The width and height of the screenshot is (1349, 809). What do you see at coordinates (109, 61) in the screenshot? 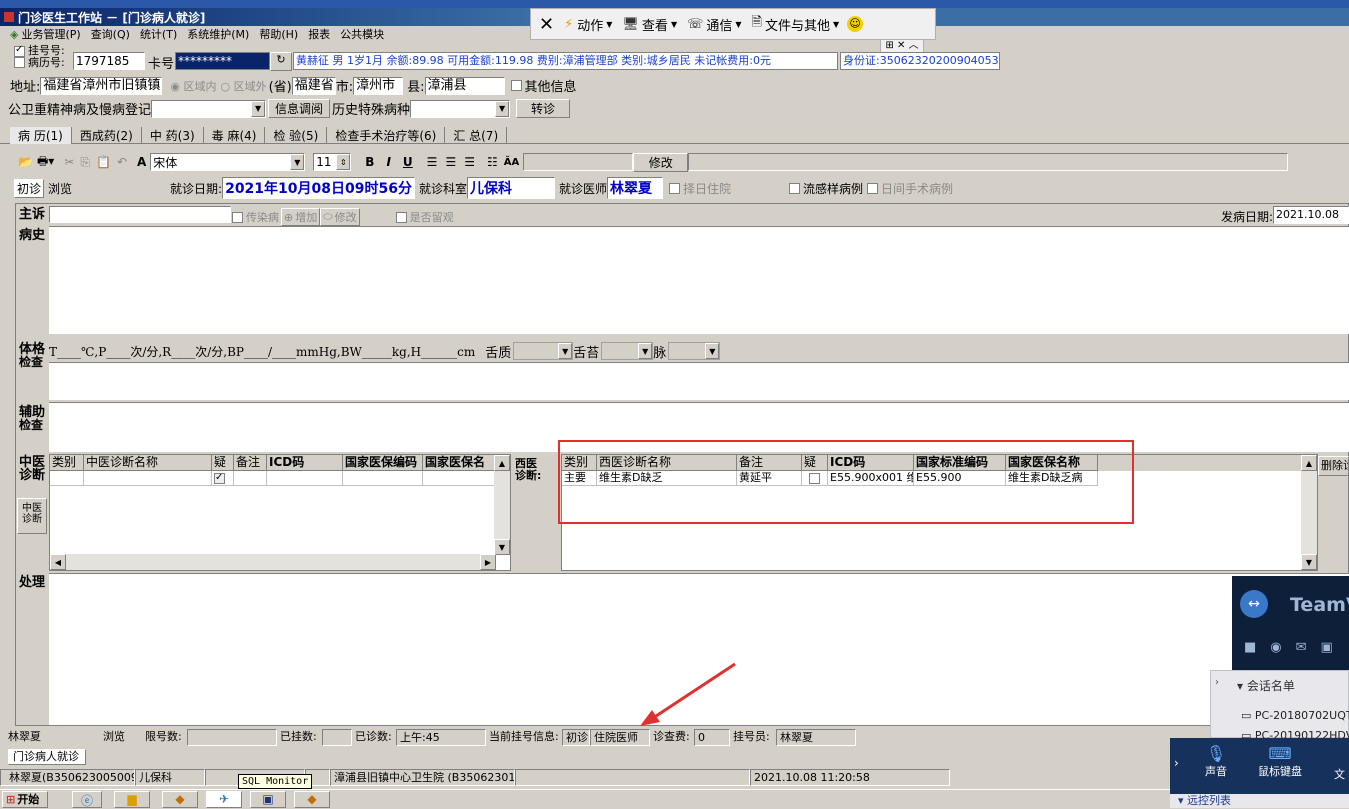
I see `record-no-input: 1797185` at bounding box center [109, 61].